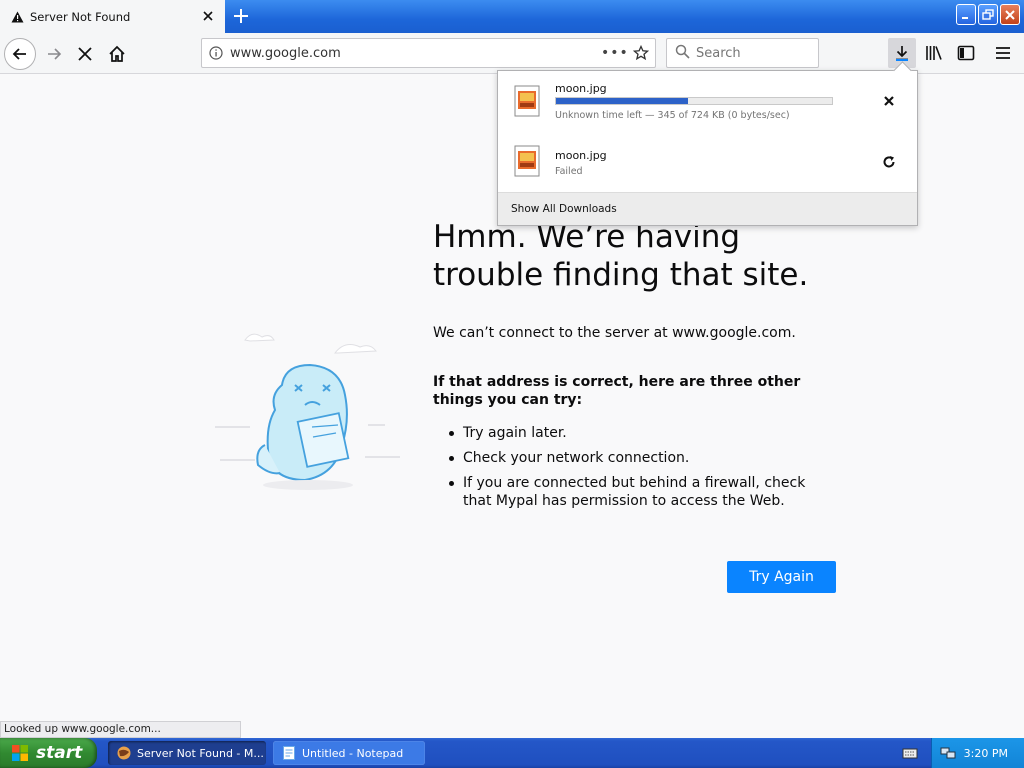 Image resolution: width=1024 pixels, height=768 pixels. I want to click on download-arrow-icon, so click(902, 53).